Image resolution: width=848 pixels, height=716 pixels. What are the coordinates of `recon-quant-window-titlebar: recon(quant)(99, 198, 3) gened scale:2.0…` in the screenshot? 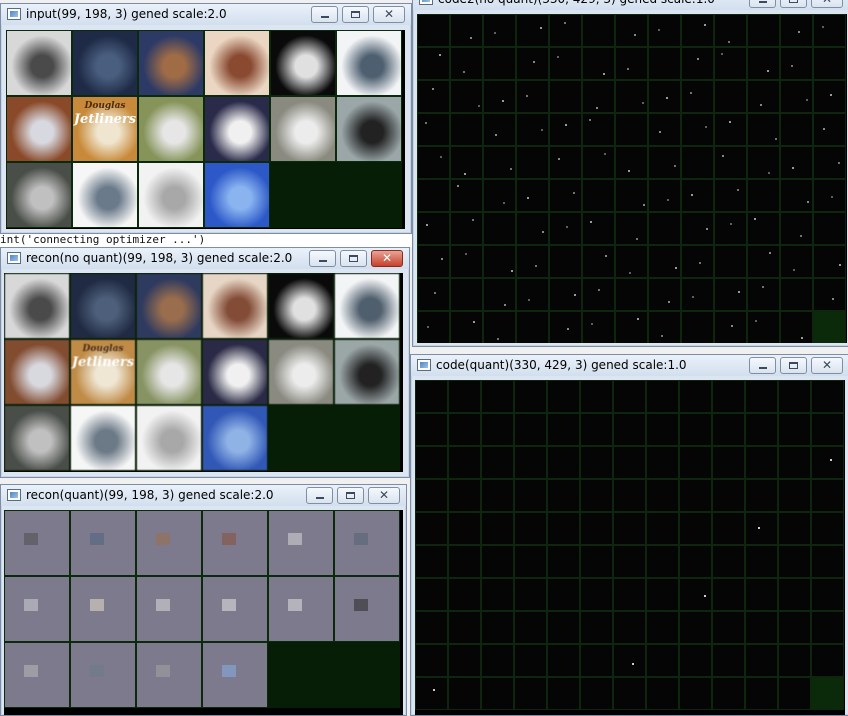 It's located at (203, 495).